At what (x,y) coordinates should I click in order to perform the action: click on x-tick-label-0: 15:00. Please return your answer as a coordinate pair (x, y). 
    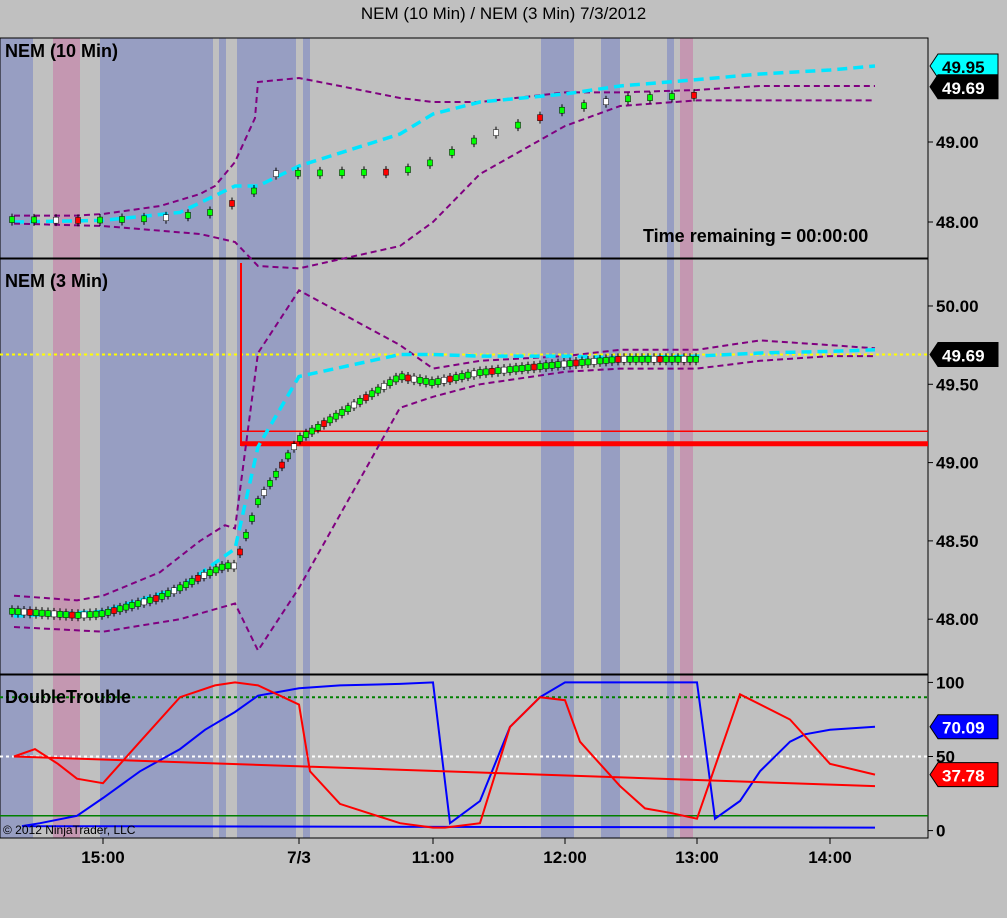
    Looking at the image, I should click on (102, 857).